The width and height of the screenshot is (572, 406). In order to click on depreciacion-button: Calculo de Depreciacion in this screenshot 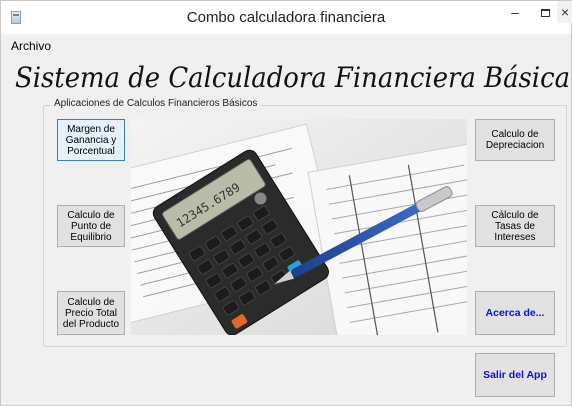, I will do `click(515, 140)`.